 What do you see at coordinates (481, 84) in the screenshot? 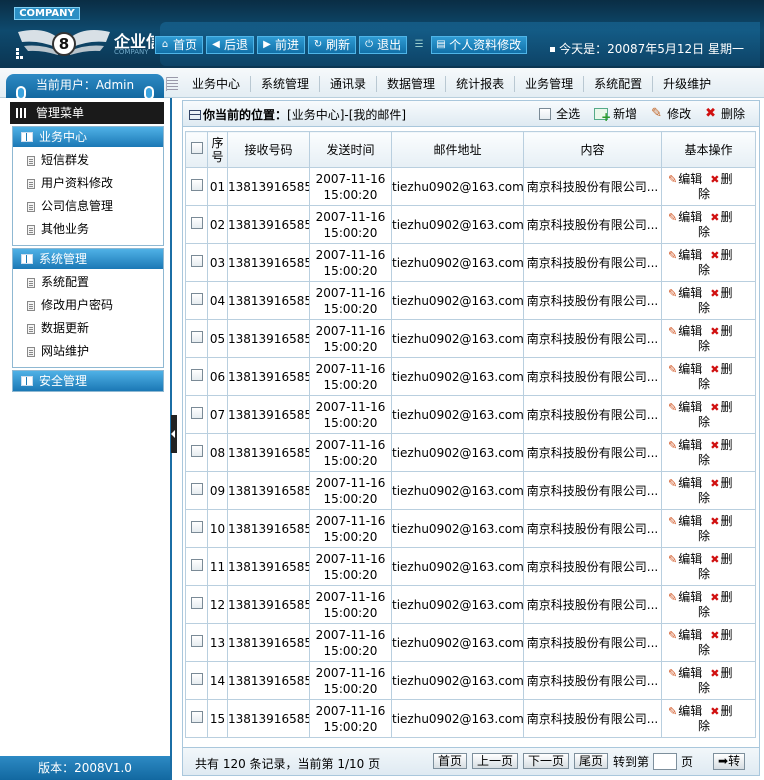
I see `nav-item-reports: 统计报表` at bounding box center [481, 84].